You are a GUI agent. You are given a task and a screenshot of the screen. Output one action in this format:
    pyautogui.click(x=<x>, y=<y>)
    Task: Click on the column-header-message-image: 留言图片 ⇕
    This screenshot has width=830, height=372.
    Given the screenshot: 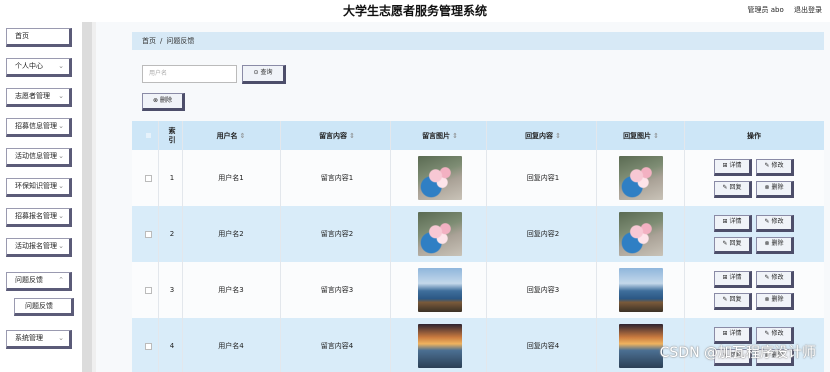 What is the action you would take?
    pyautogui.click(x=440, y=135)
    